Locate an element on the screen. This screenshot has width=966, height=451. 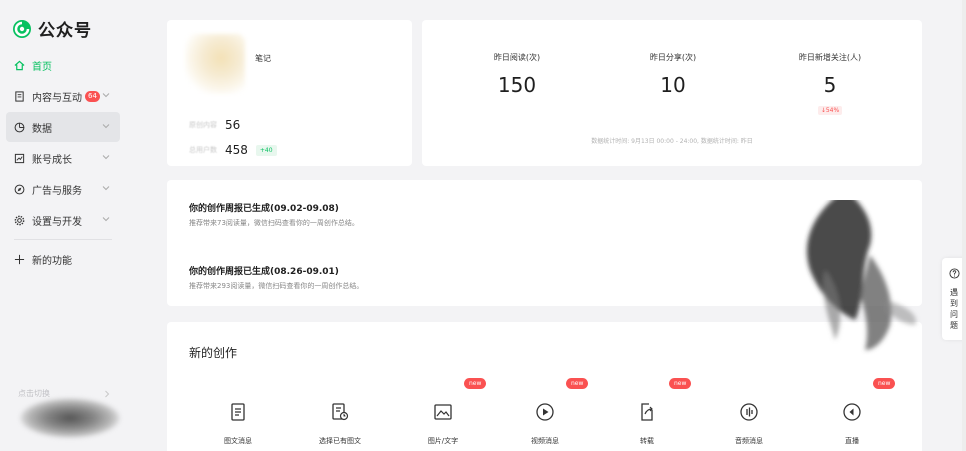
account-switch-label: 点击切换 is located at coordinates (34, 393).